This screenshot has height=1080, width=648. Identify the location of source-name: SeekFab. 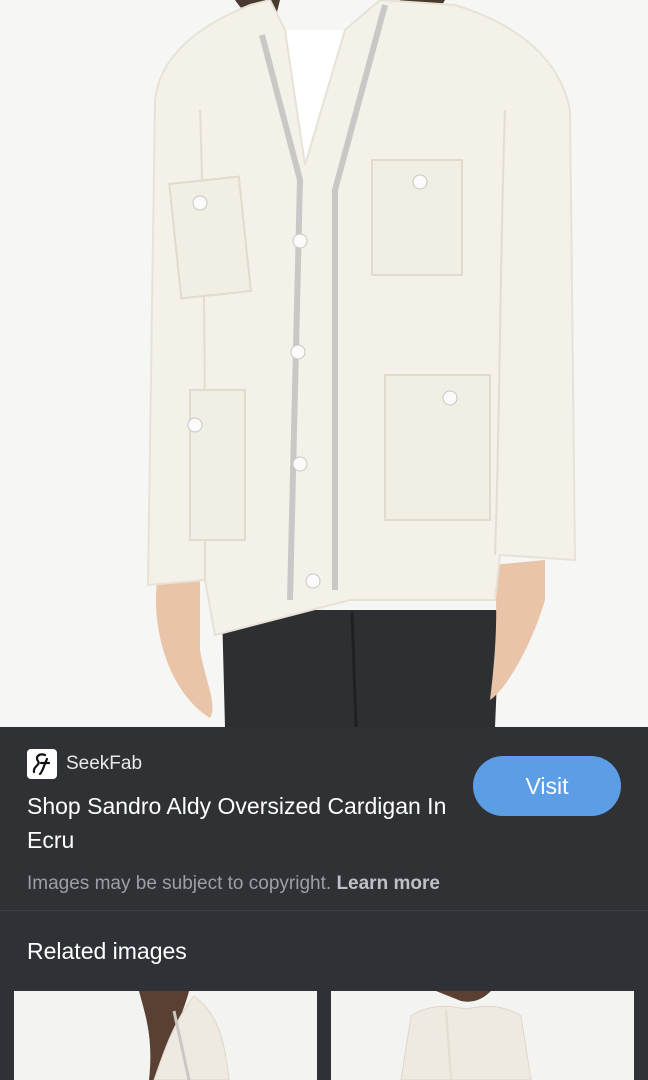
(104, 764).